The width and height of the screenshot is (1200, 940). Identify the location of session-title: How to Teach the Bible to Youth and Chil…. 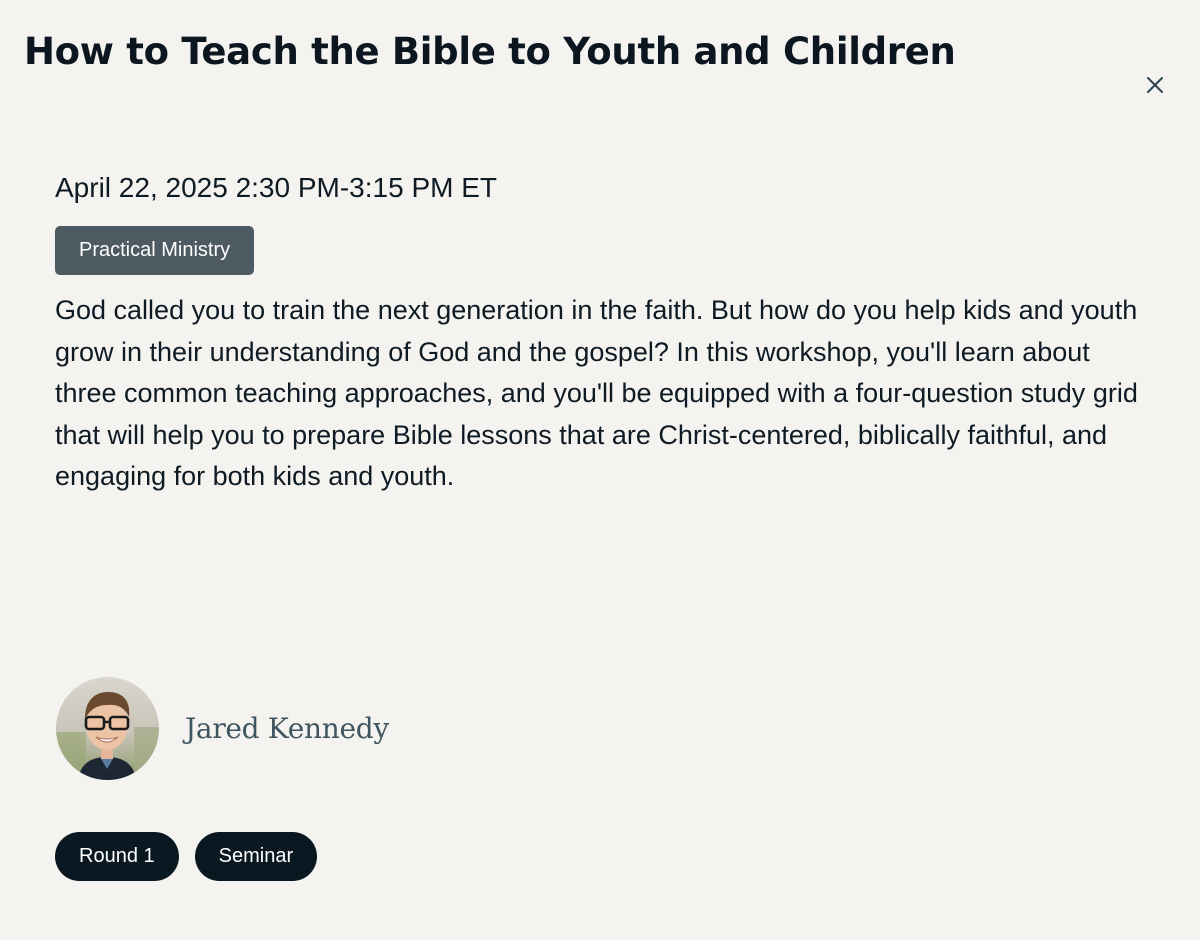
(490, 51).